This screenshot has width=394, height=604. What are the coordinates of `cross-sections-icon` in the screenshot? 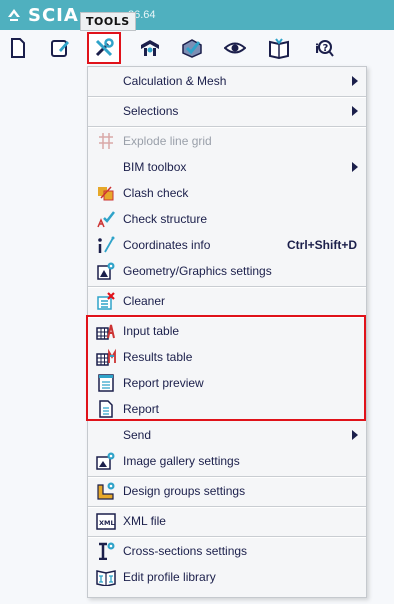 It's located at (106, 551).